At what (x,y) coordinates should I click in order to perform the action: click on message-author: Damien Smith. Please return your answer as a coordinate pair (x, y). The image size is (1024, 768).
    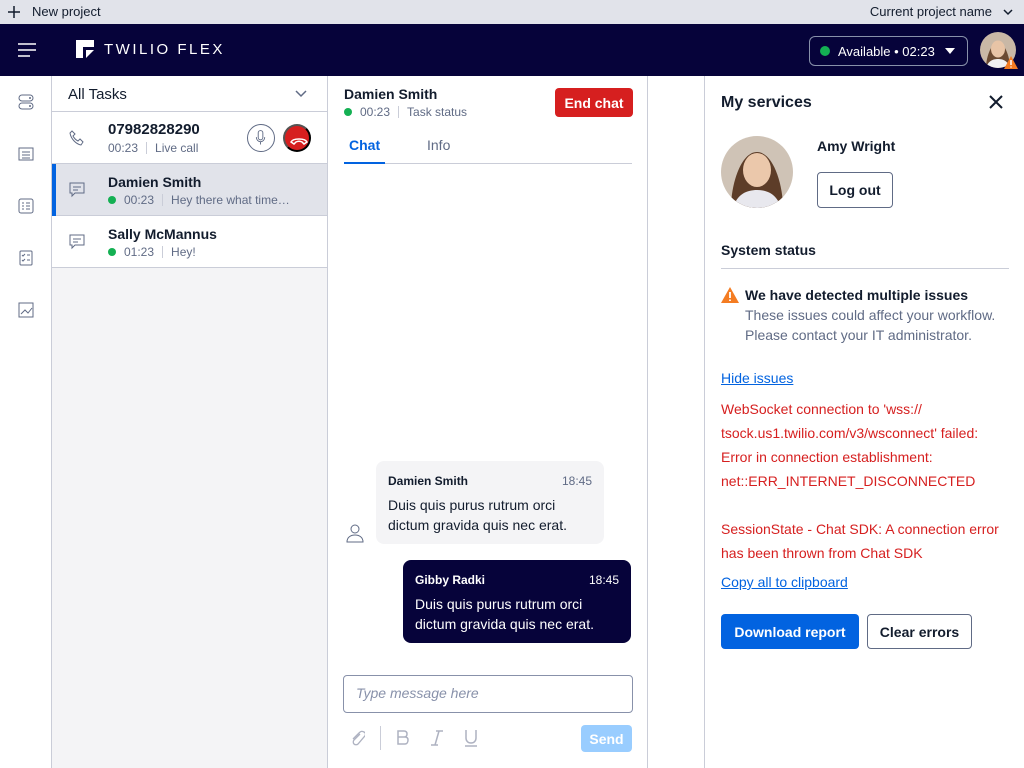
    Looking at the image, I should click on (428, 481).